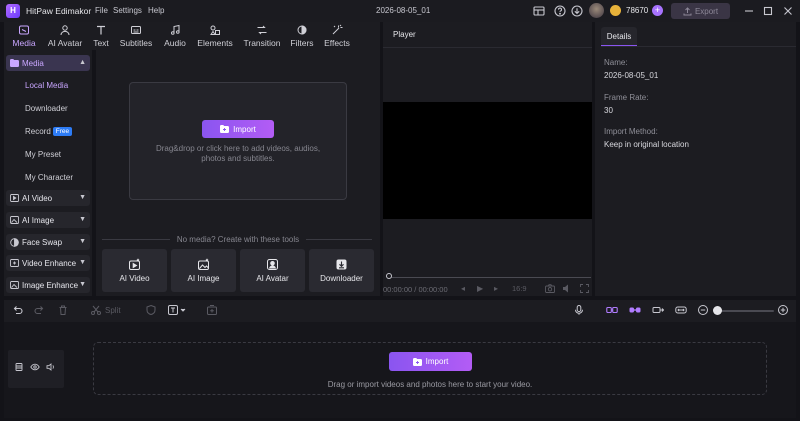 The height and width of the screenshot is (421, 800). What do you see at coordinates (35, 367) in the screenshot?
I see `track-visibility-icon` at bounding box center [35, 367].